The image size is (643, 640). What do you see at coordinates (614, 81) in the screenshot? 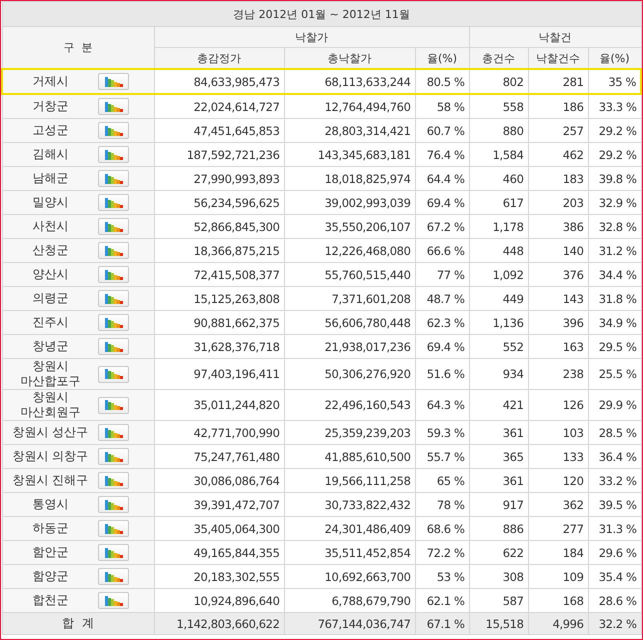
I see `table-cell: 35 %` at bounding box center [614, 81].